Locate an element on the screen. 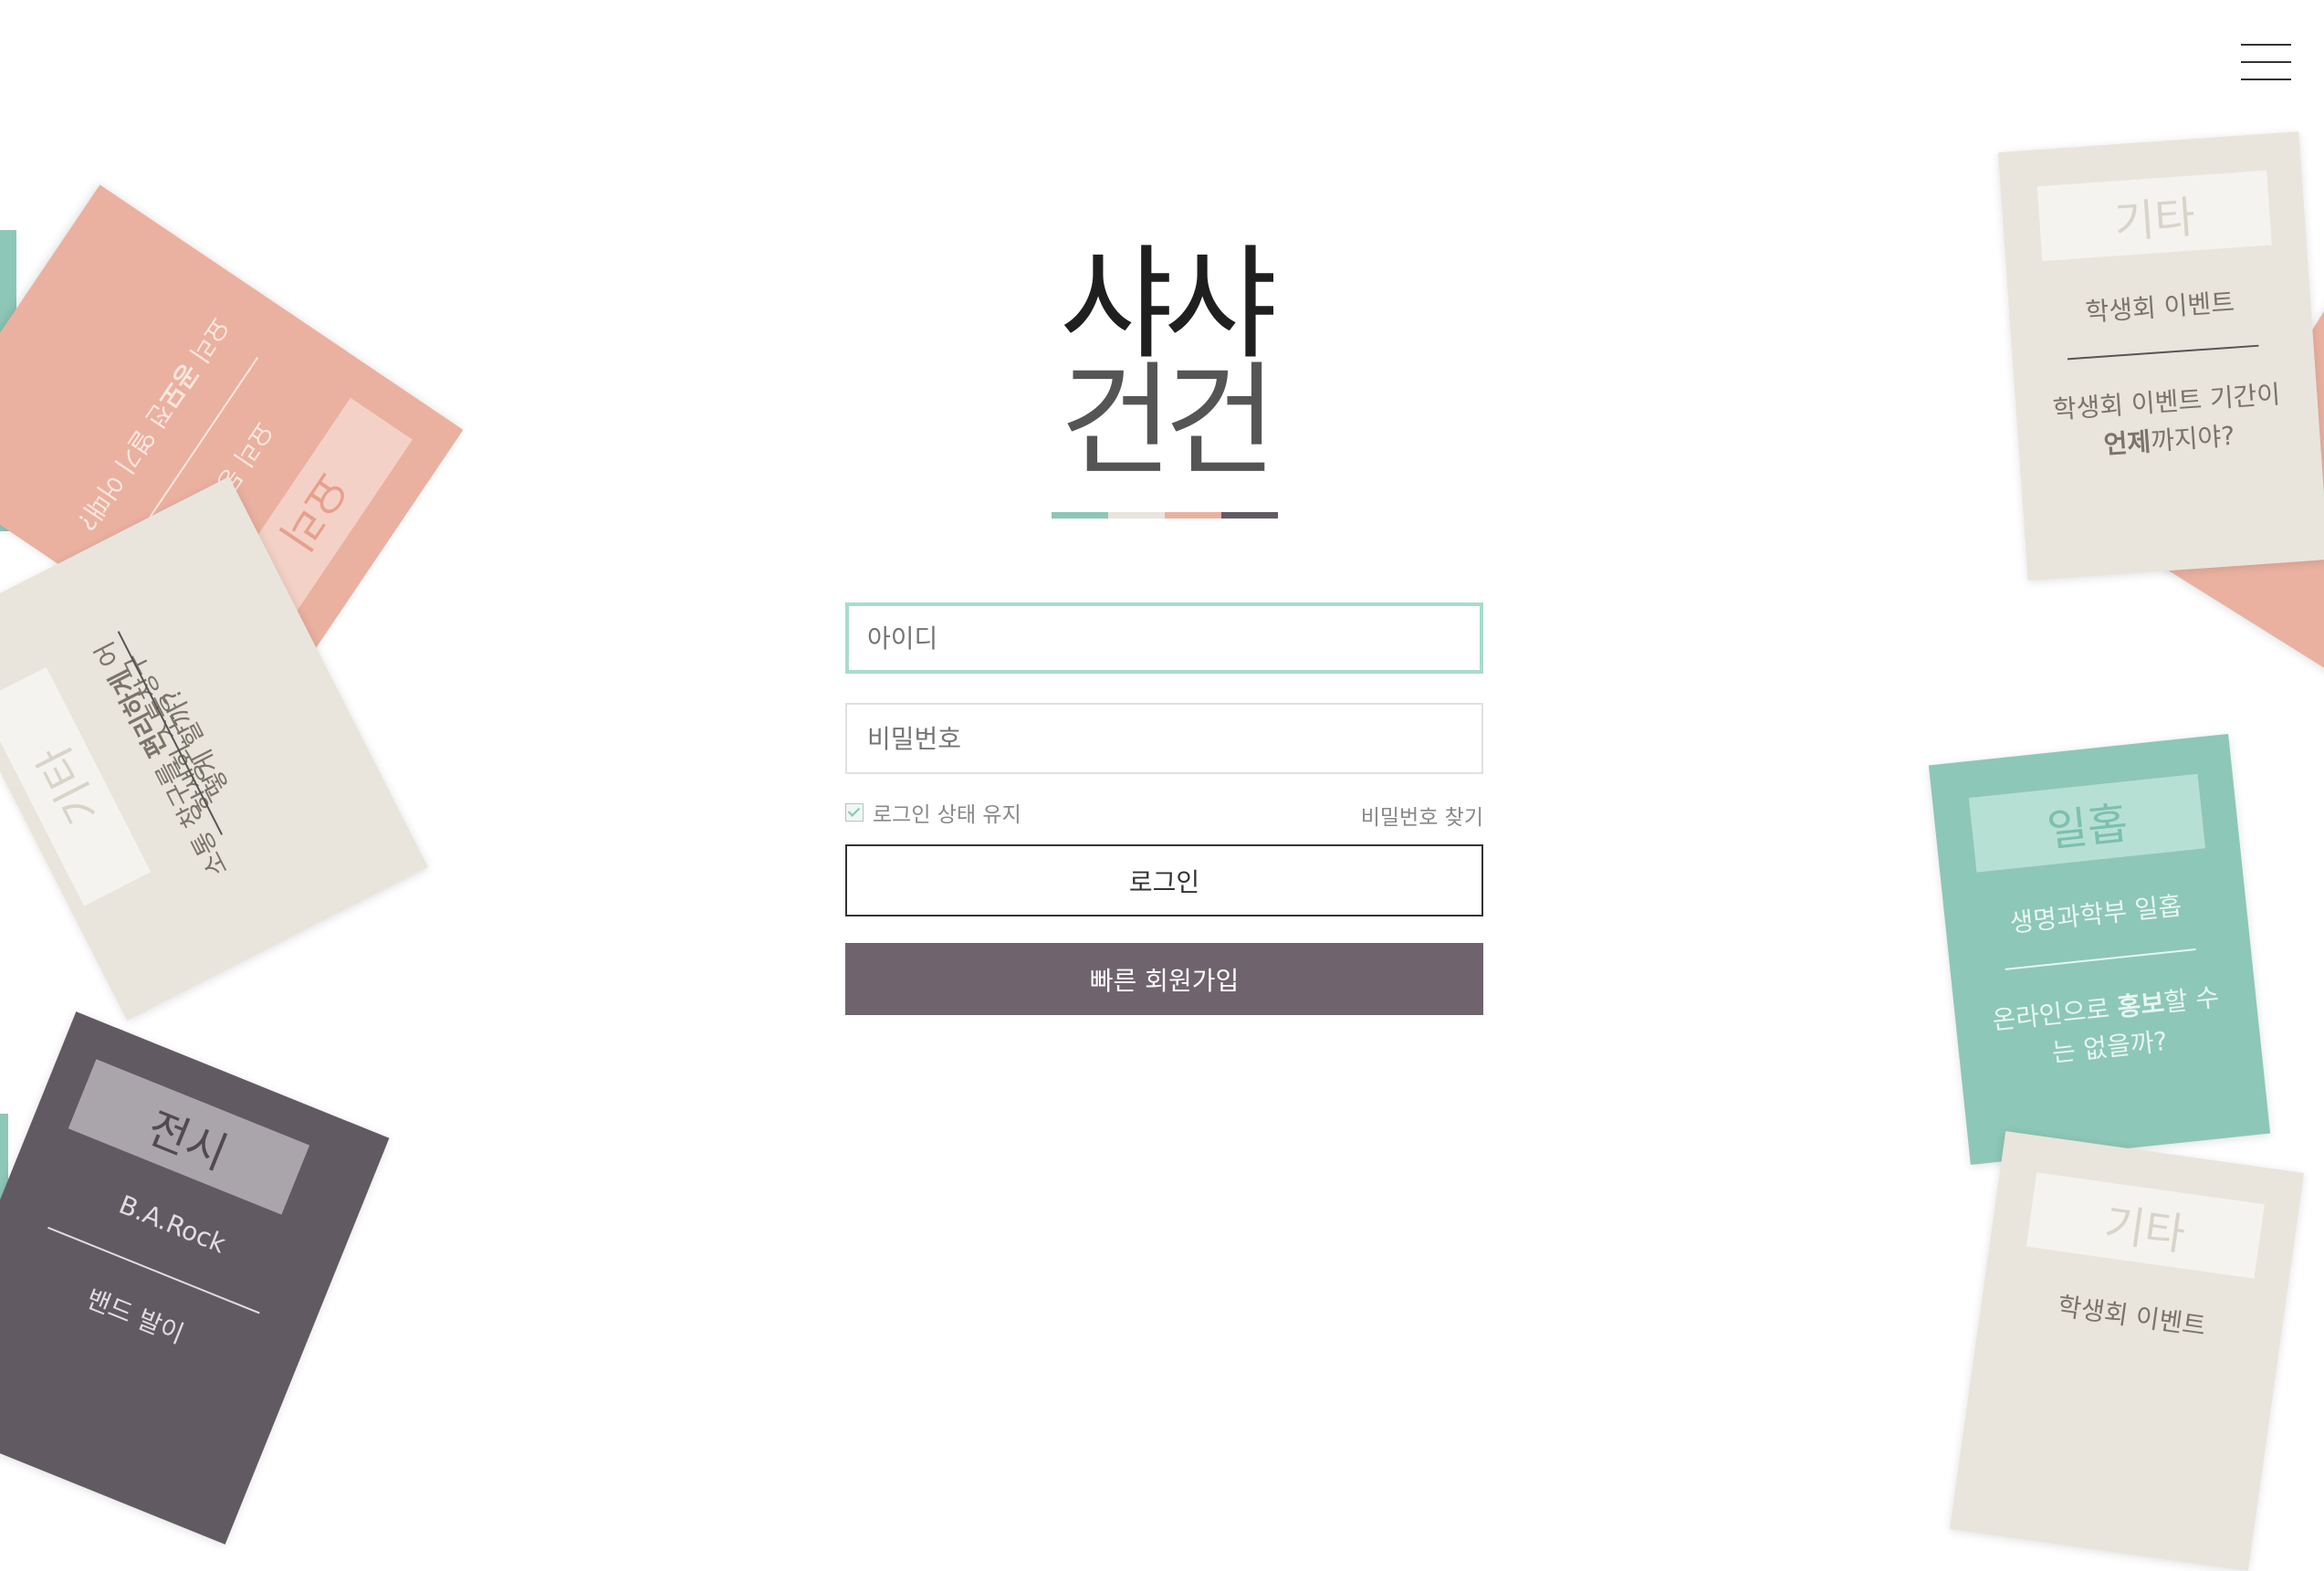 Image resolution: width=2324 pixels, height=1571 pixels. keep-login-label: 로그인 상태 유지 is located at coordinates (947, 815).